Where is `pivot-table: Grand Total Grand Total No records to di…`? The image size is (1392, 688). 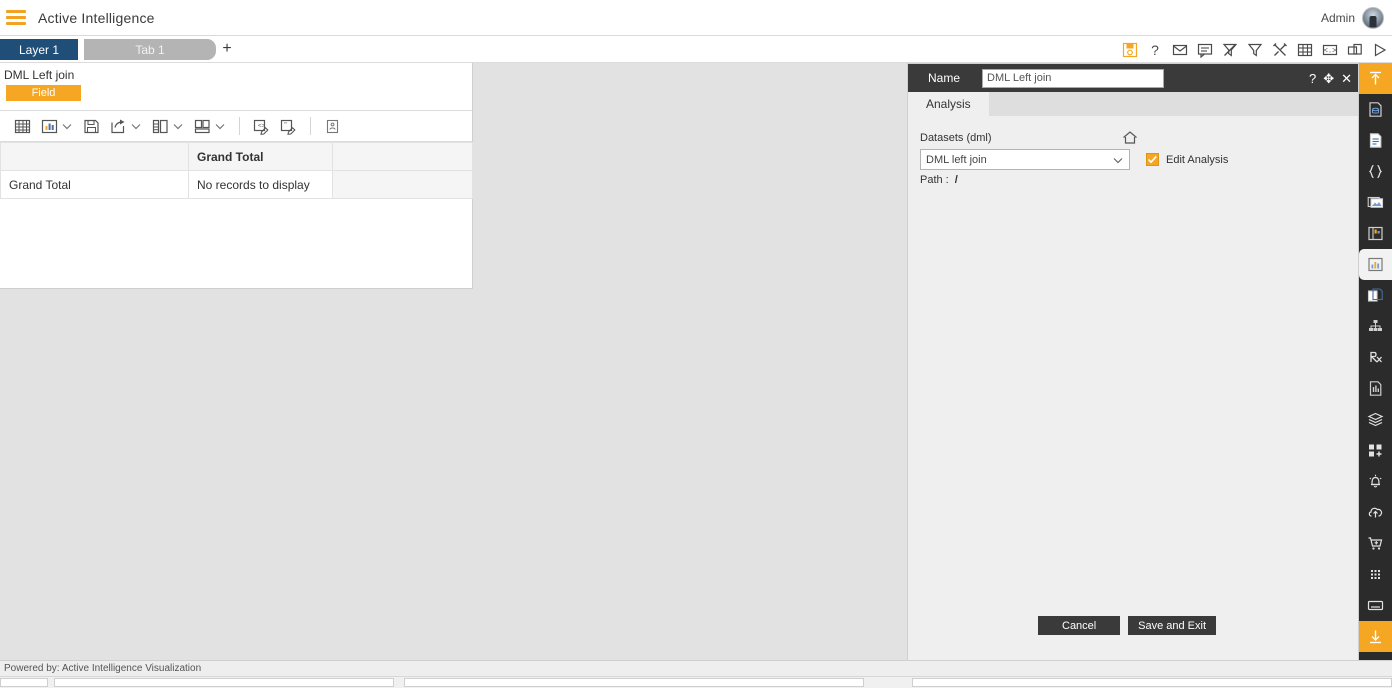
pivot-table: Grand Total Grand Total No records to di… is located at coordinates (236, 170).